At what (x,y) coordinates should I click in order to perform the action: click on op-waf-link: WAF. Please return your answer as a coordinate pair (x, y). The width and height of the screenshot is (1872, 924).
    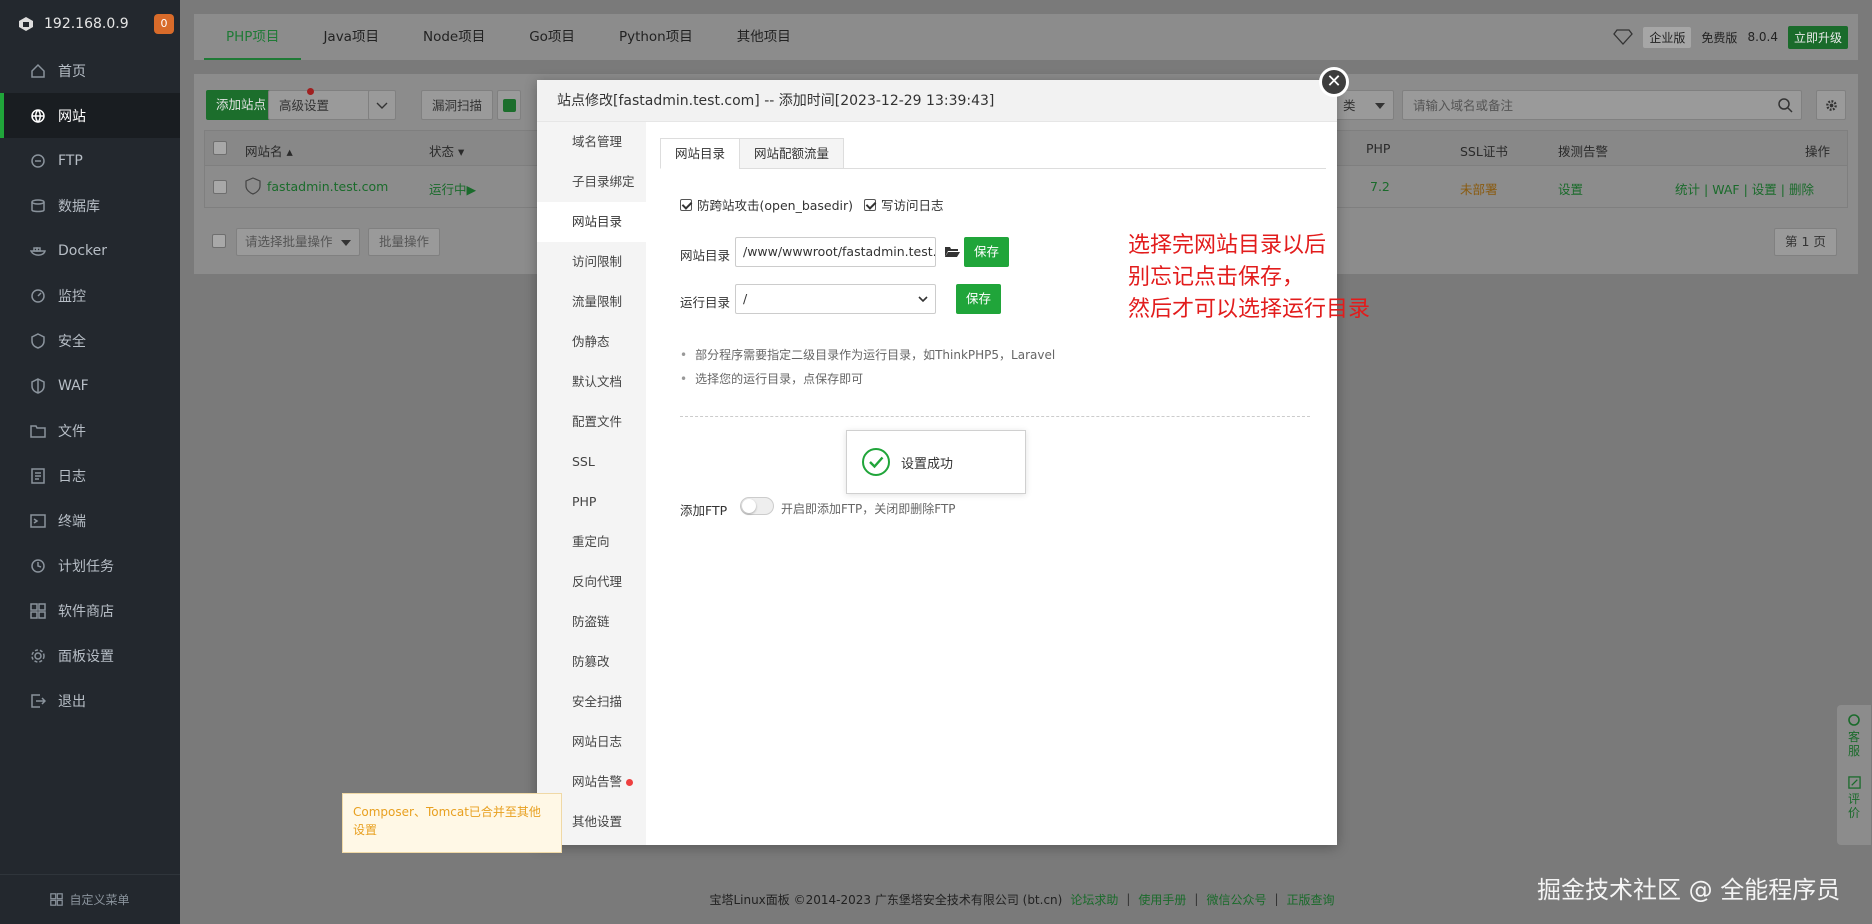
    Looking at the image, I should click on (1725, 189).